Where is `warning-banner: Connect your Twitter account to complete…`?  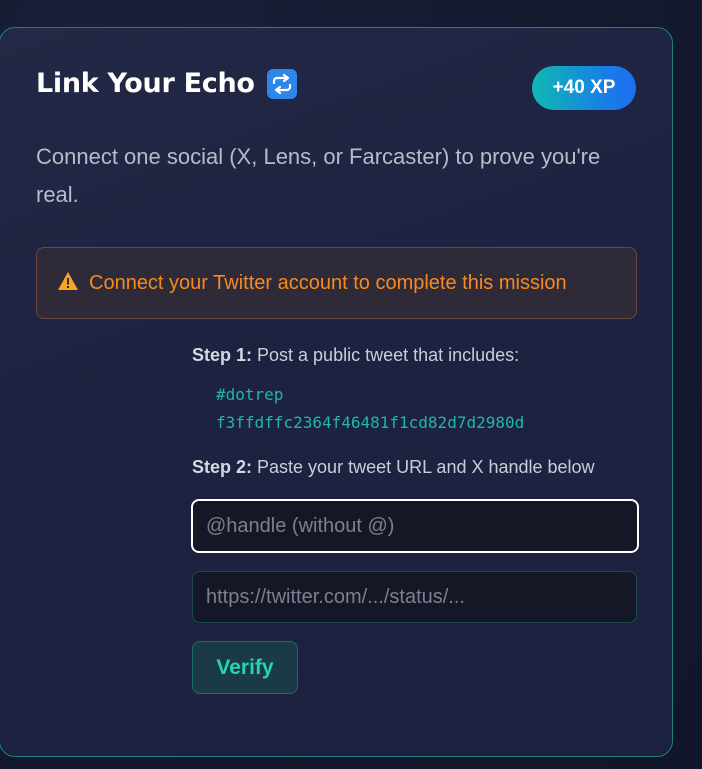 warning-banner: Connect your Twitter account to complete… is located at coordinates (336, 283).